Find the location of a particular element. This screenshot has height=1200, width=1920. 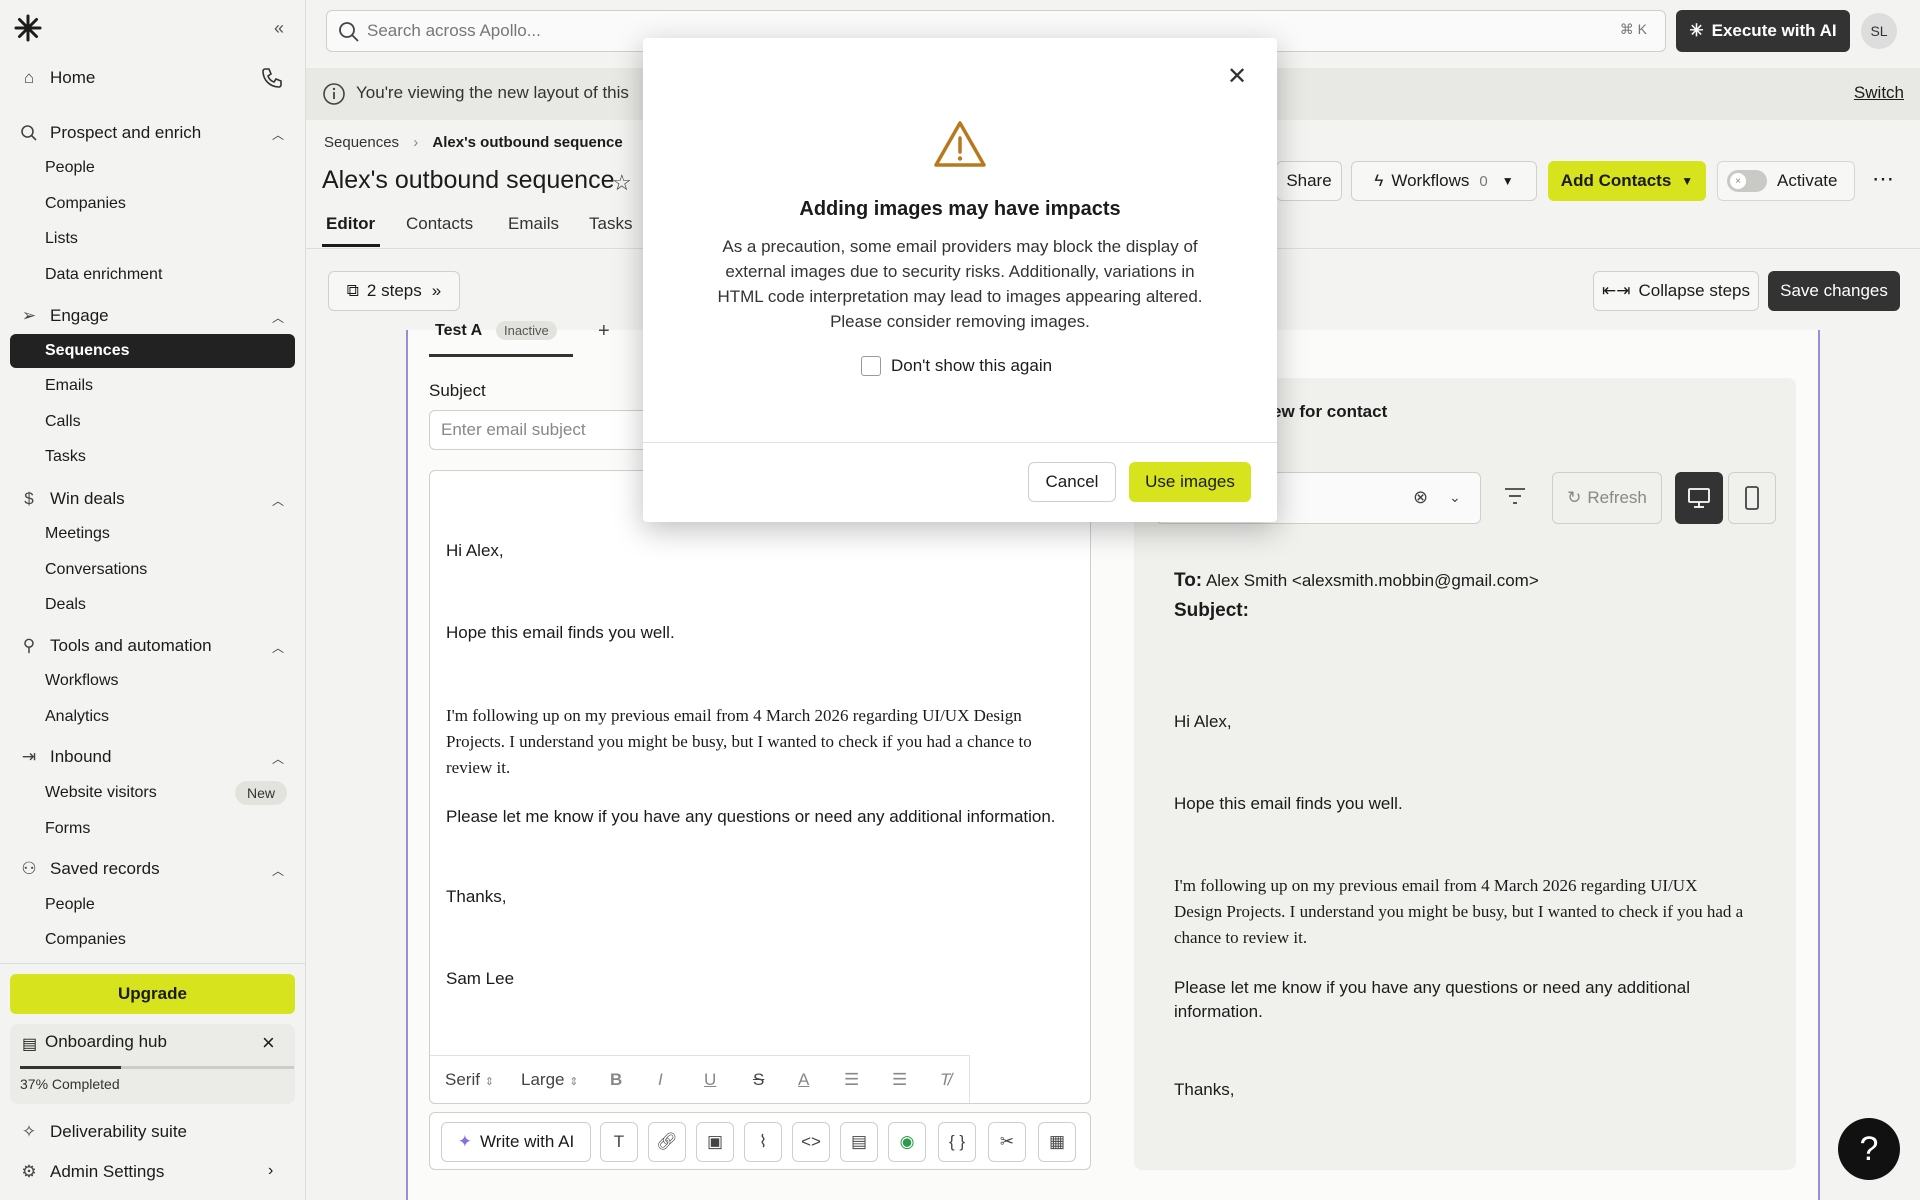

sidebar-item-calls: Calls is located at coordinates (63, 422).